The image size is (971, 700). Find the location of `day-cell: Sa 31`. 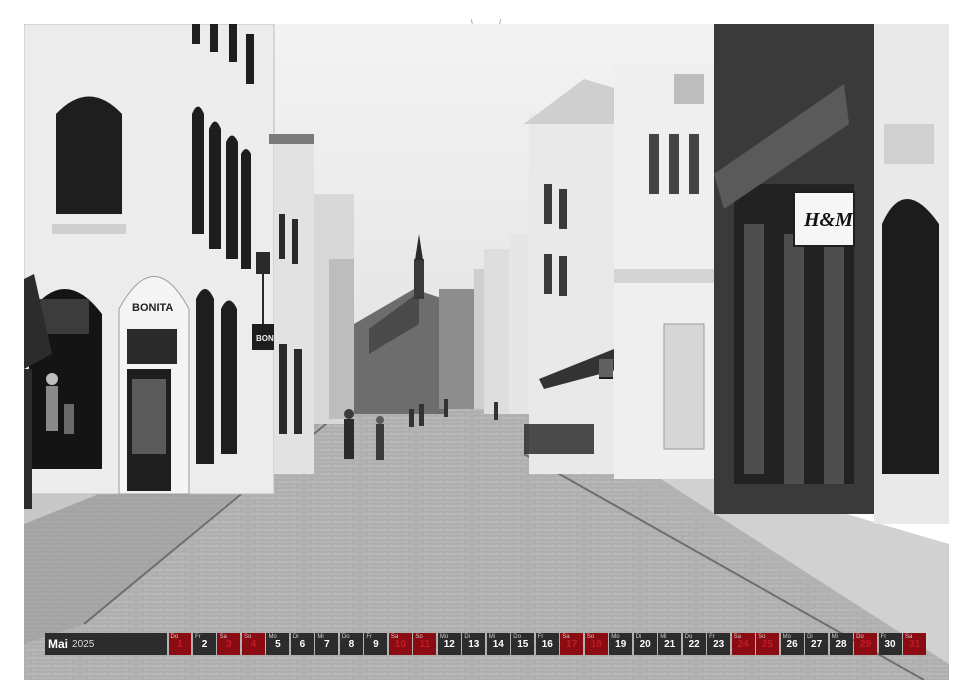

day-cell: Sa 31 is located at coordinates (915, 644).